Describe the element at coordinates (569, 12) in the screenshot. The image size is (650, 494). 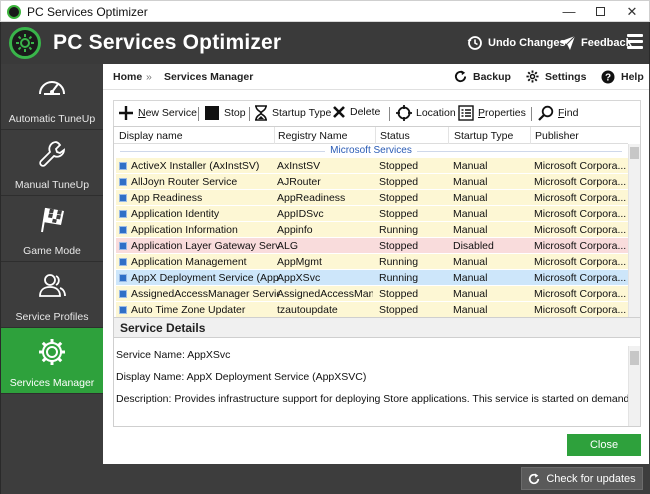
I see `minimize-button: —` at that location.